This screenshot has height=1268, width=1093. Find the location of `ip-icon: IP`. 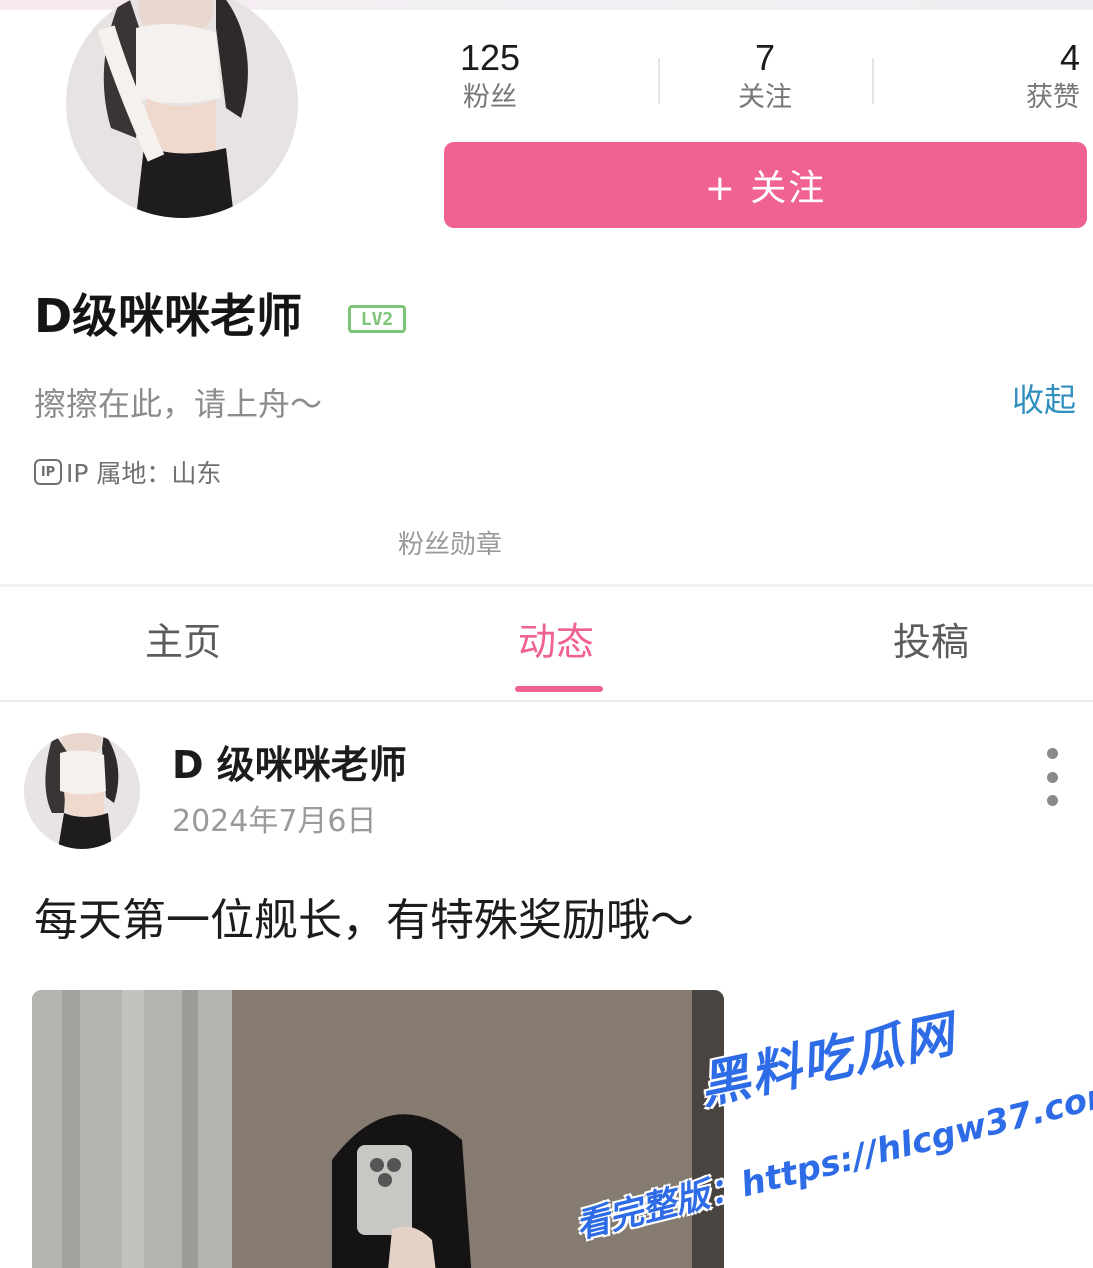

ip-icon: IP is located at coordinates (48, 472).